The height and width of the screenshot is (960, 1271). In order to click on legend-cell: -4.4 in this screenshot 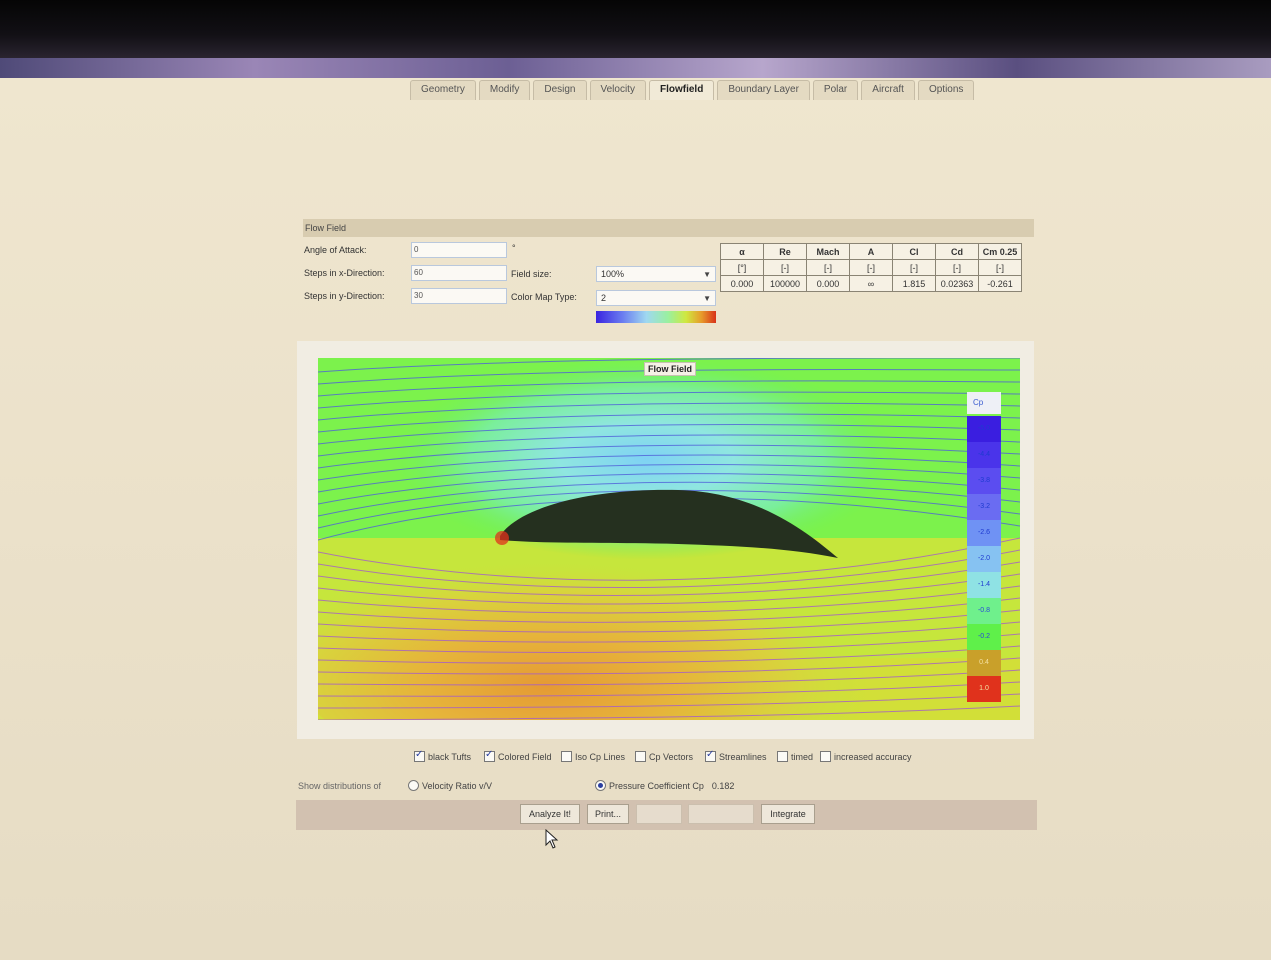, I will do `click(984, 455)`.